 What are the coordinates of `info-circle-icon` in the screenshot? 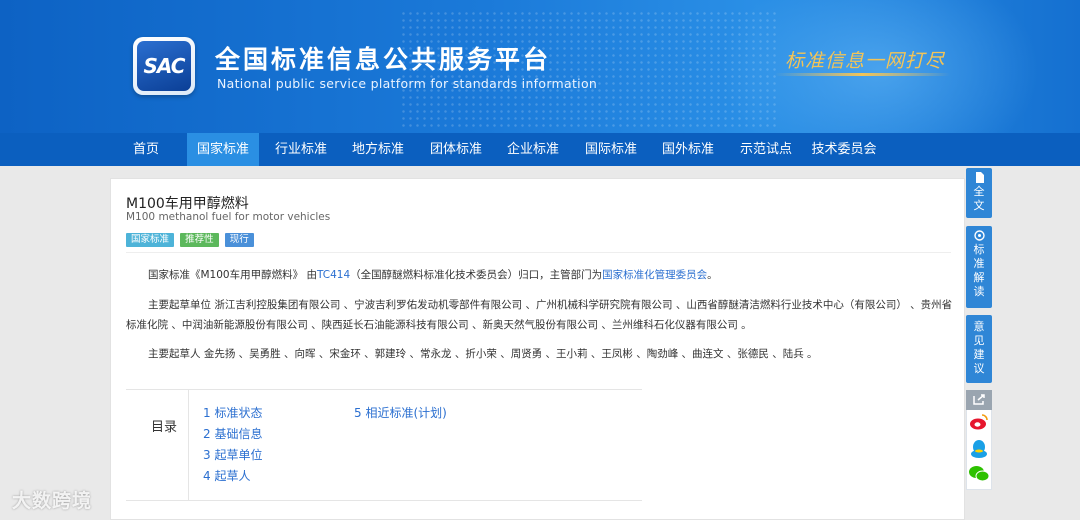 It's located at (979, 235).